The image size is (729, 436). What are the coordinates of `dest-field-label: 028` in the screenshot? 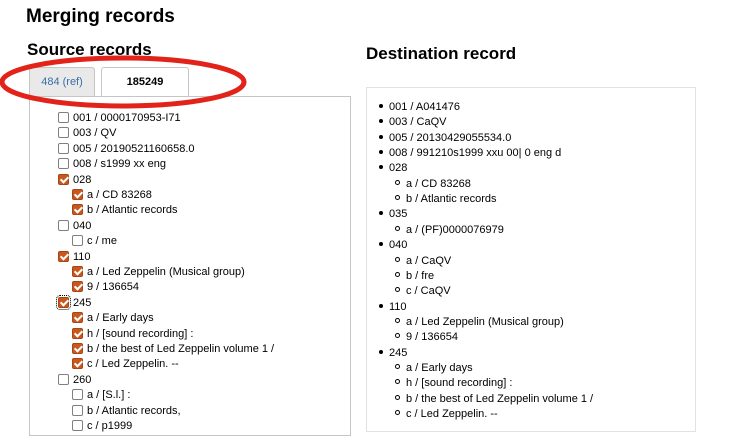 It's located at (398, 168).